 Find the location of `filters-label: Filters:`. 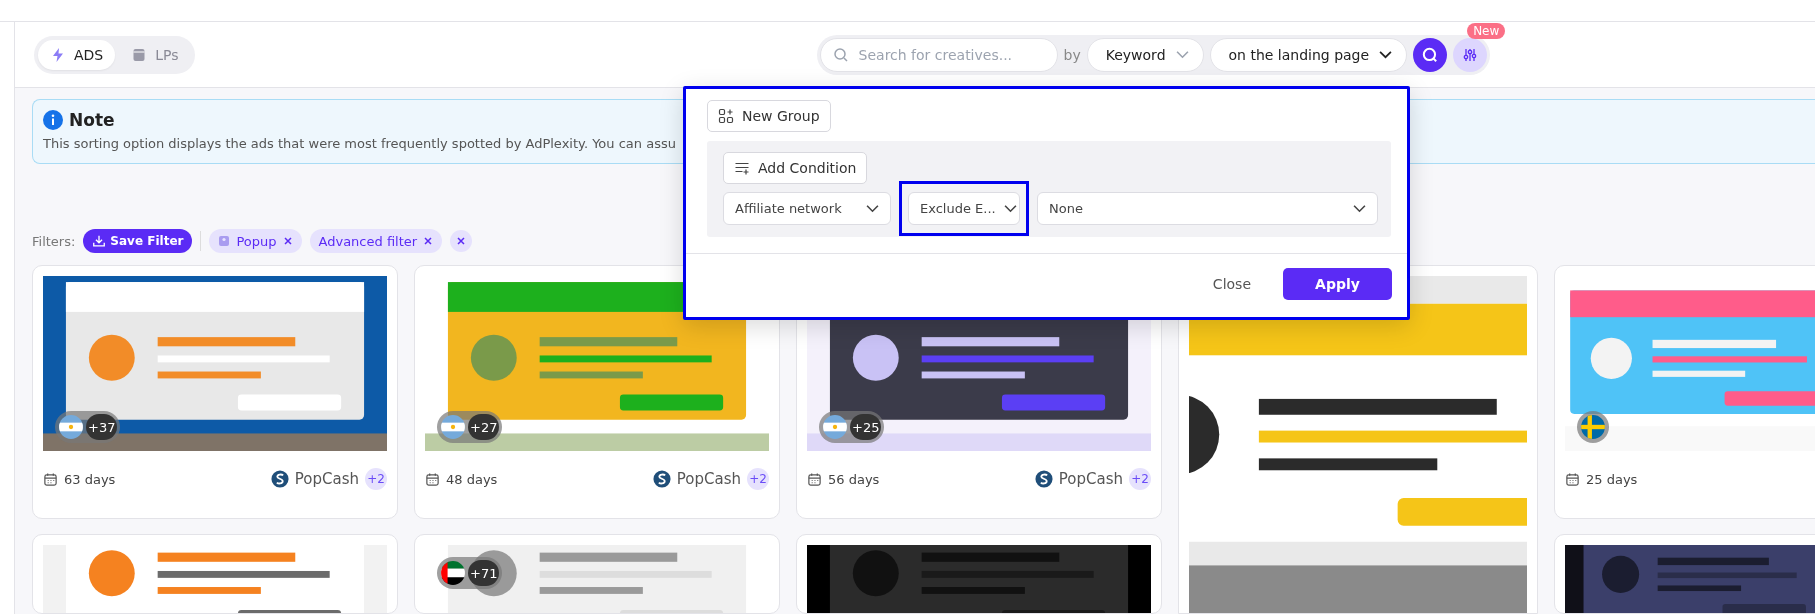

filters-label: Filters: is located at coordinates (54, 241).